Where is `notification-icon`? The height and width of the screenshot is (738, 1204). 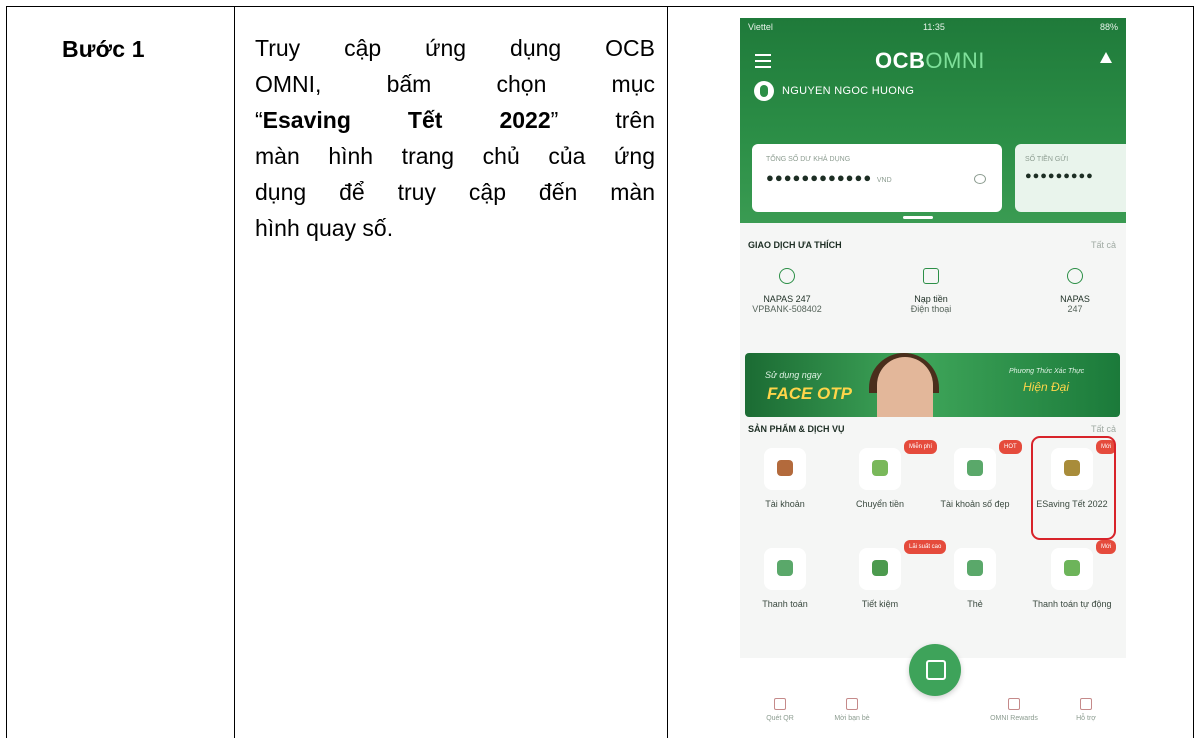
notification-icon is located at coordinates (1106, 57).